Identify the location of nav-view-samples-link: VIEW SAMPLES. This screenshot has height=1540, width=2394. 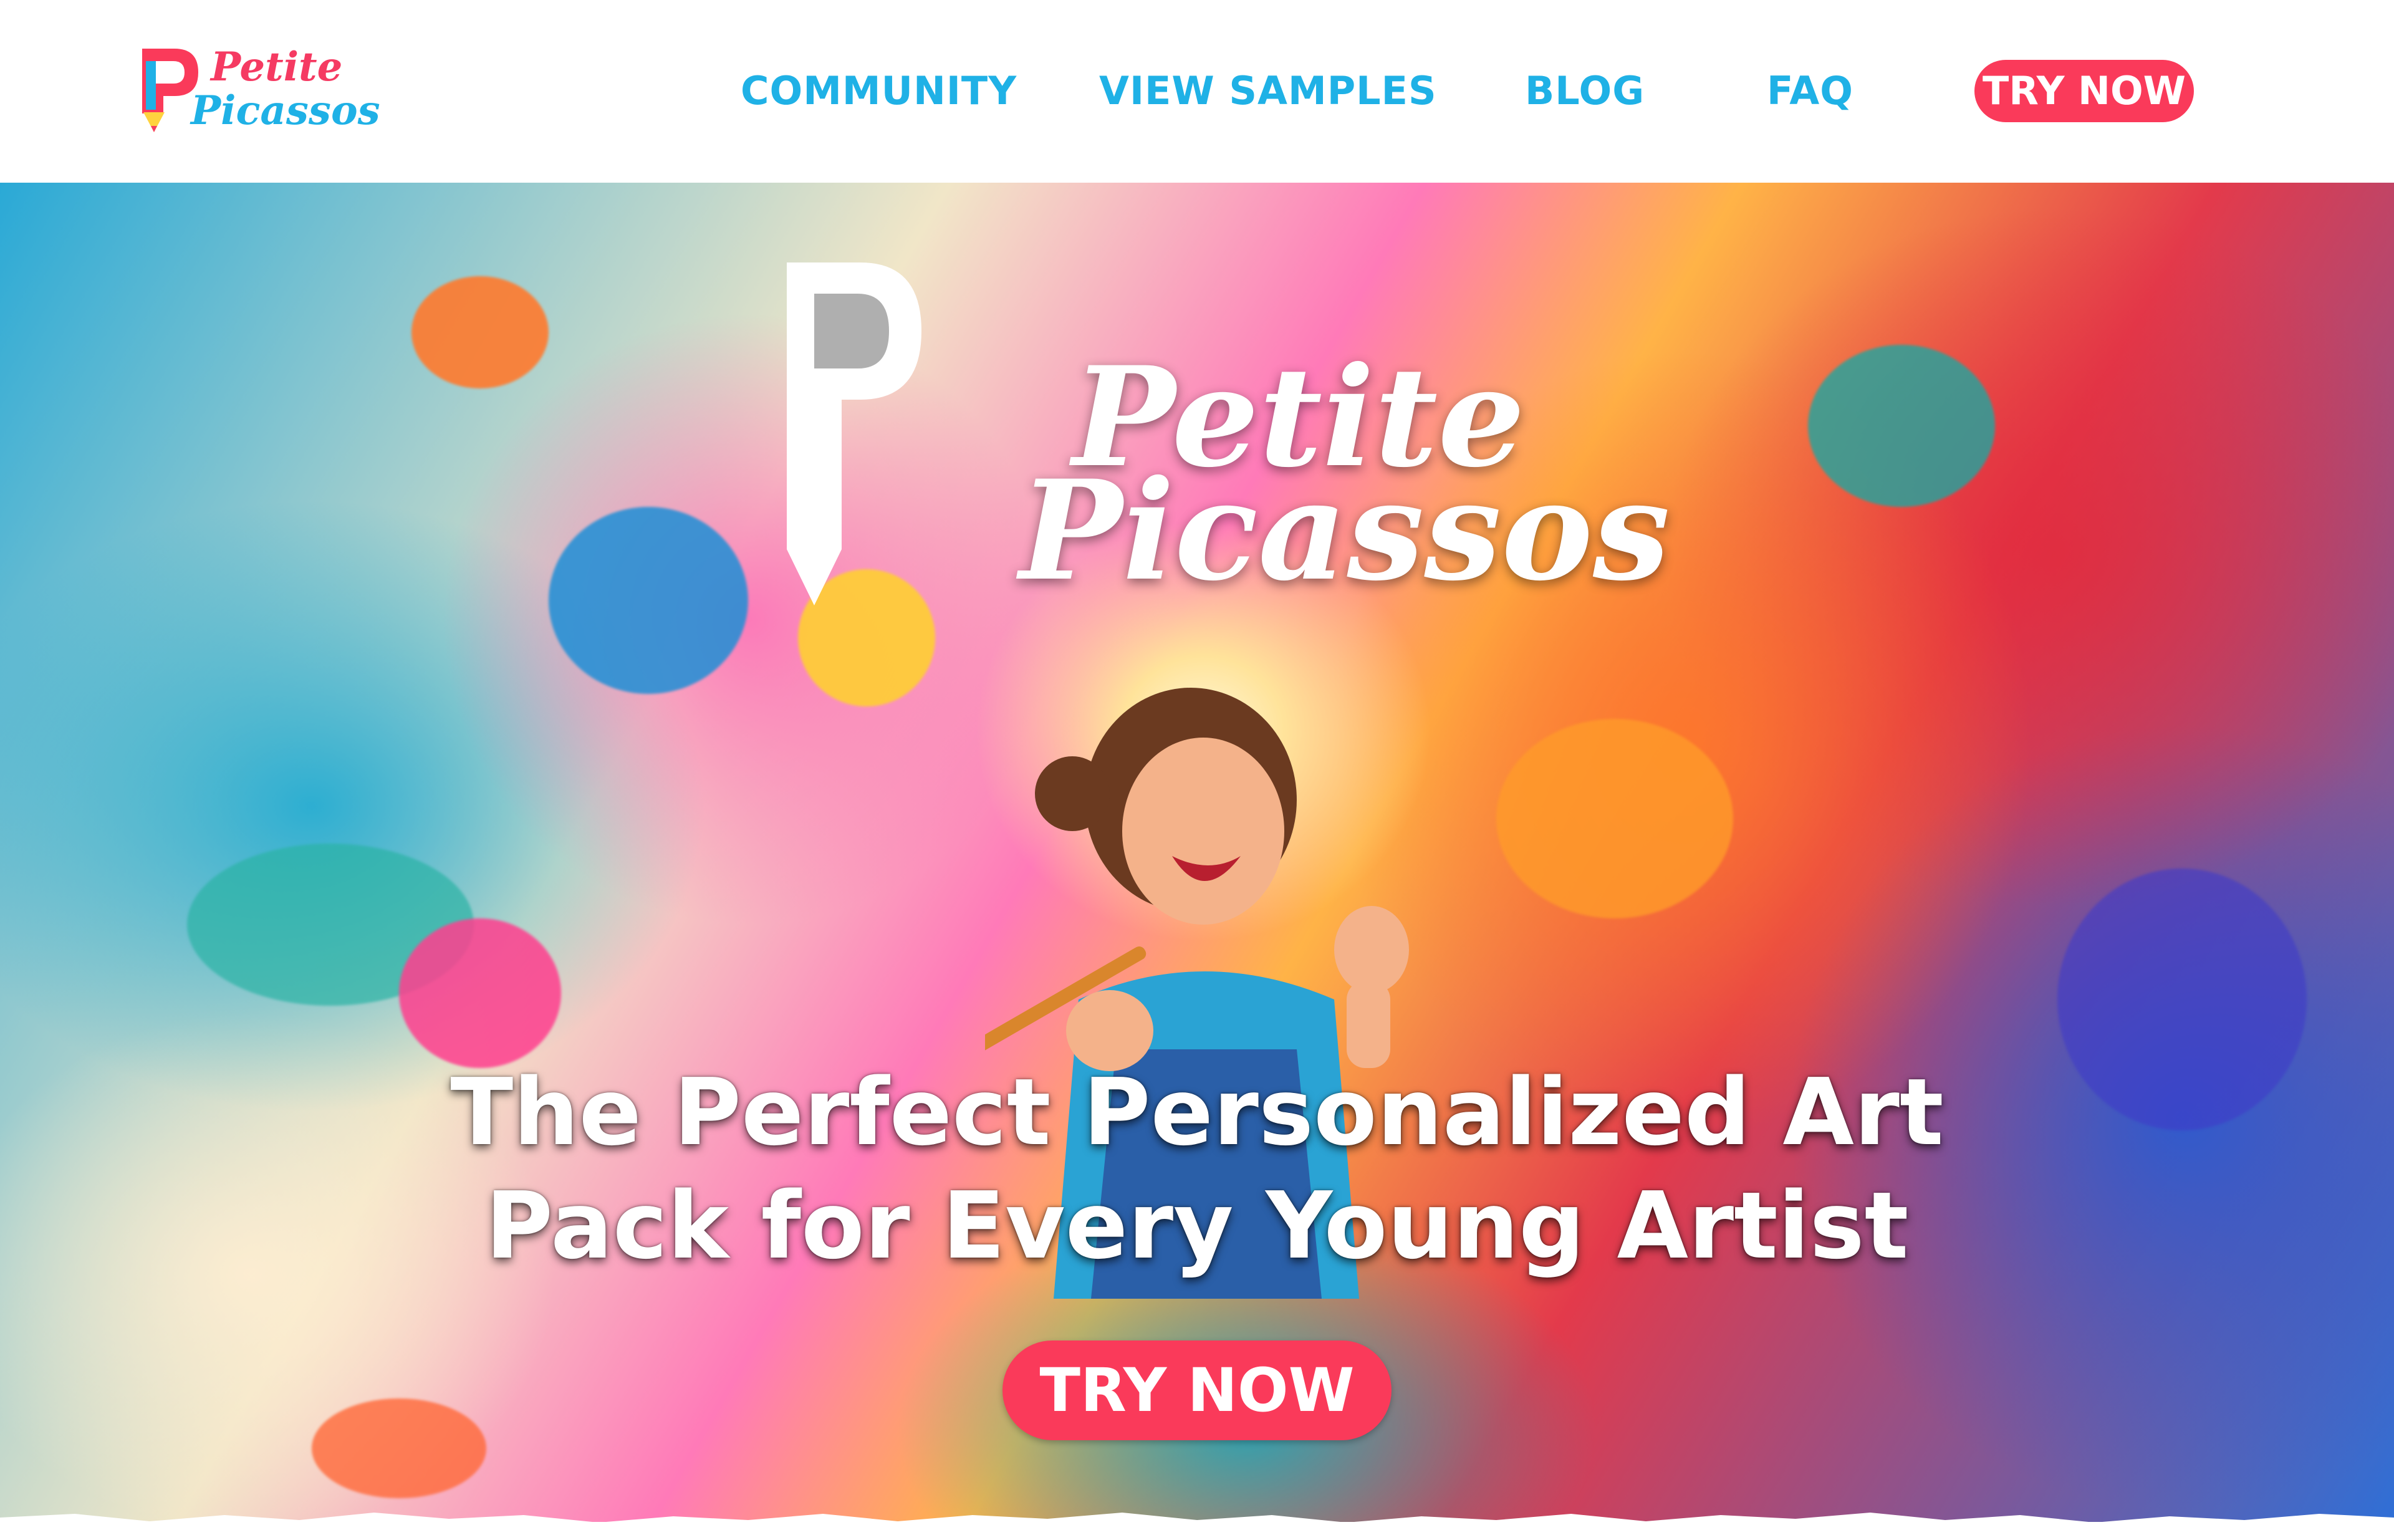
(1268, 91).